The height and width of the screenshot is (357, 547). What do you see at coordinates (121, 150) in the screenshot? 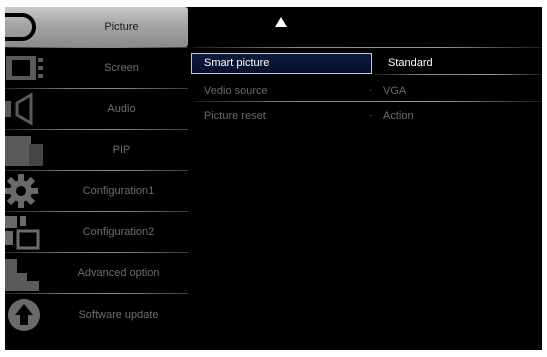
I see `menu-item-label: PIP` at bounding box center [121, 150].